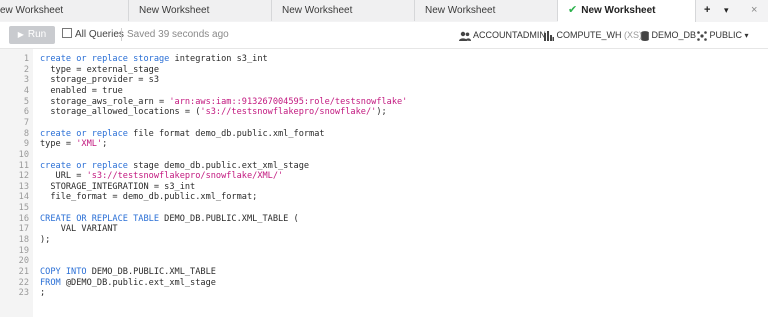 The height and width of the screenshot is (317, 768). What do you see at coordinates (26, 133) in the screenshot?
I see `line-number: 8` at bounding box center [26, 133].